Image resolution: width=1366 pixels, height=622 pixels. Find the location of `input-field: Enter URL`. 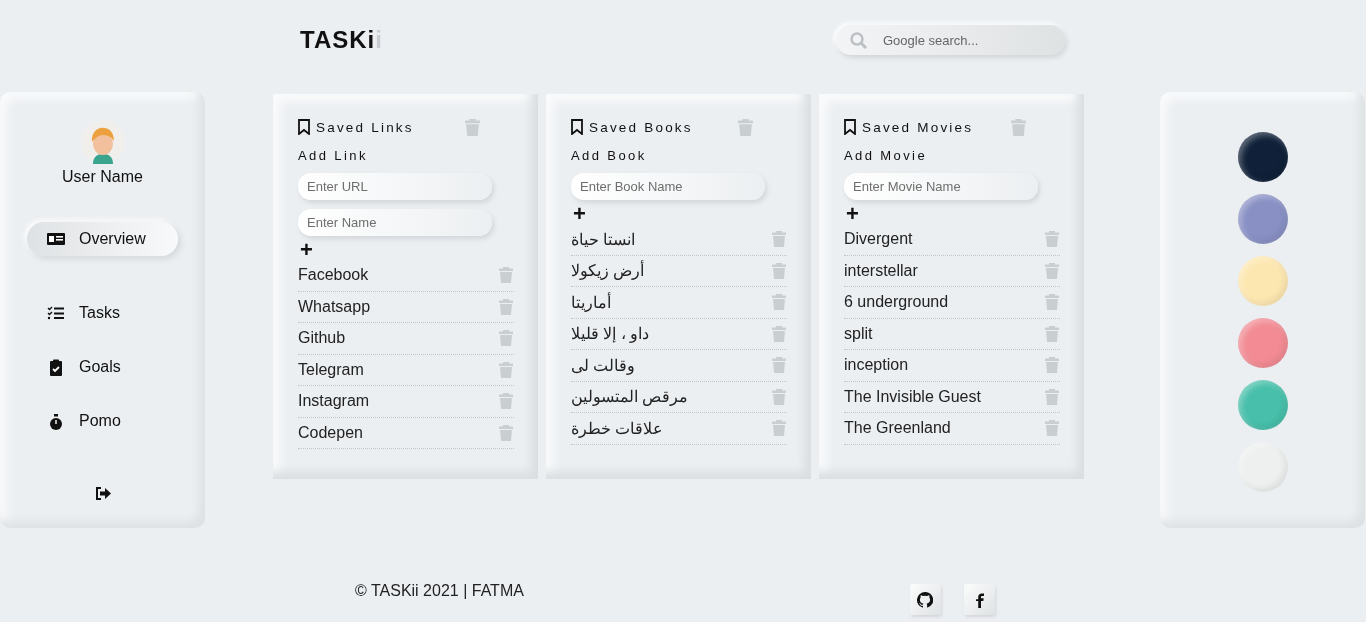

input-field: Enter URL is located at coordinates (395, 186).